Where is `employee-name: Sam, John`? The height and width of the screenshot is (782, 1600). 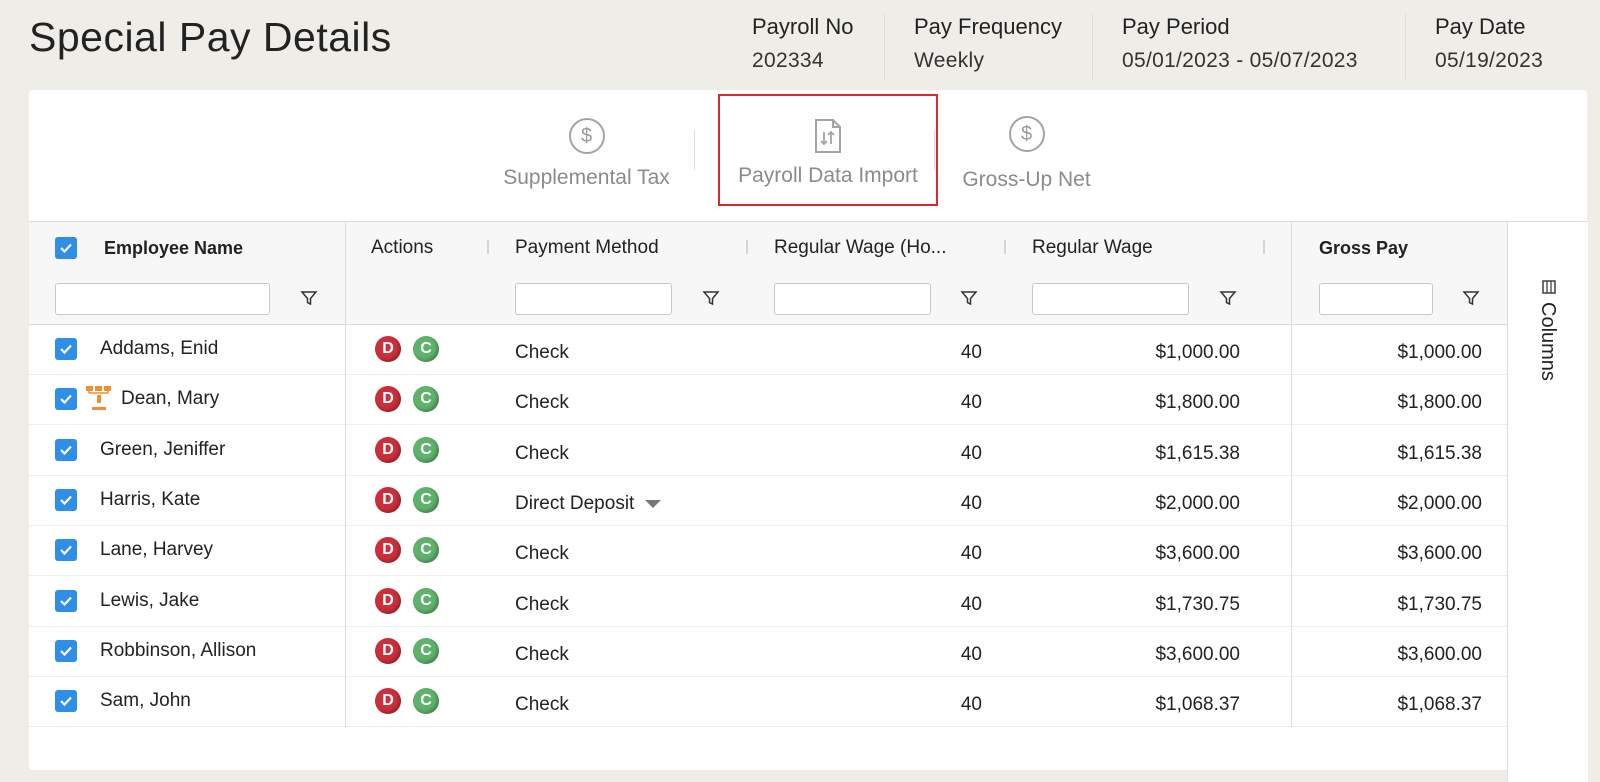 employee-name: Sam, John is located at coordinates (145, 701).